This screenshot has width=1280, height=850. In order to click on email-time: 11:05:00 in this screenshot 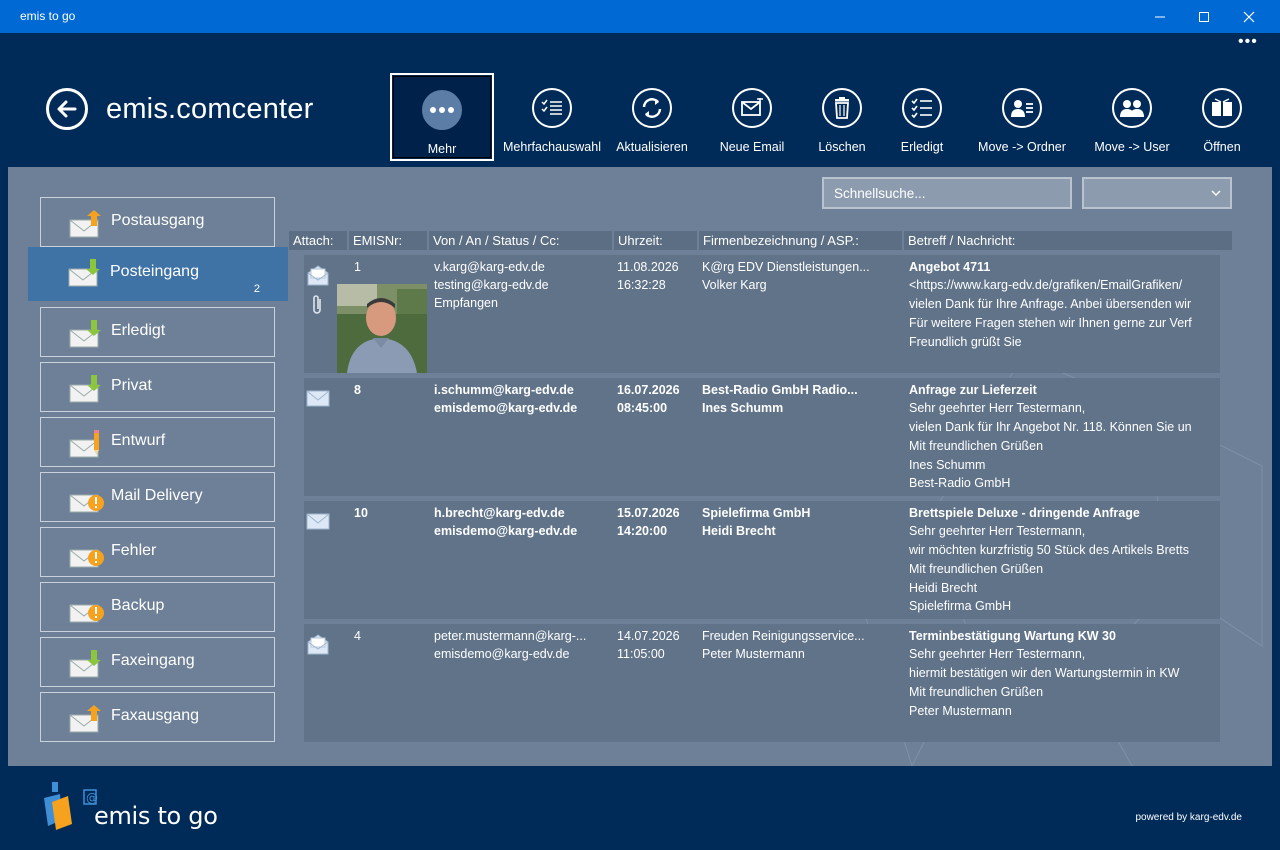, I will do `click(641, 654)`.